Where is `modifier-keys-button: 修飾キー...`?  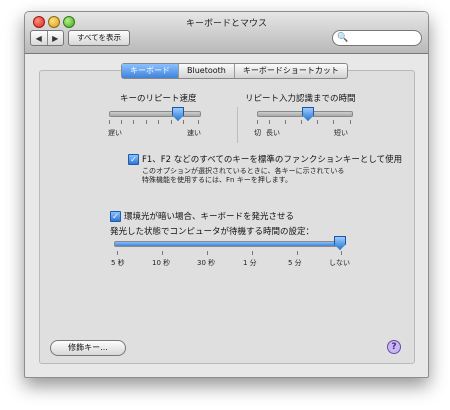 modifier-keys-button: 修飾キー... is located at coordinates (88, 348).